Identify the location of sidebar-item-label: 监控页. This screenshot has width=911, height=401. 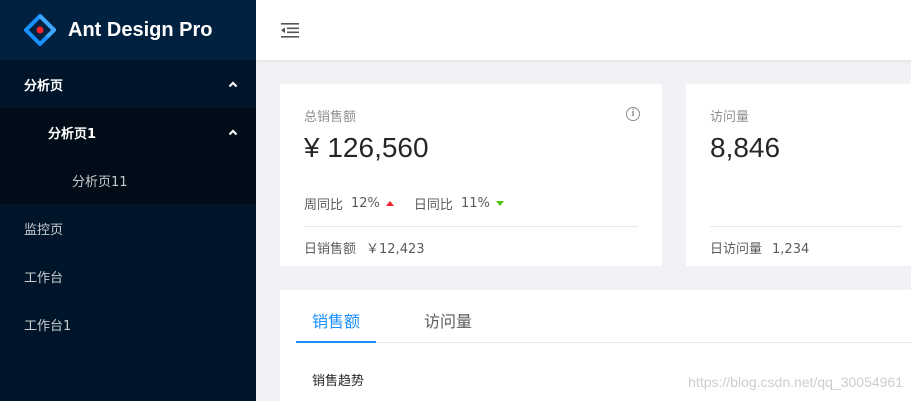
(44, 230).